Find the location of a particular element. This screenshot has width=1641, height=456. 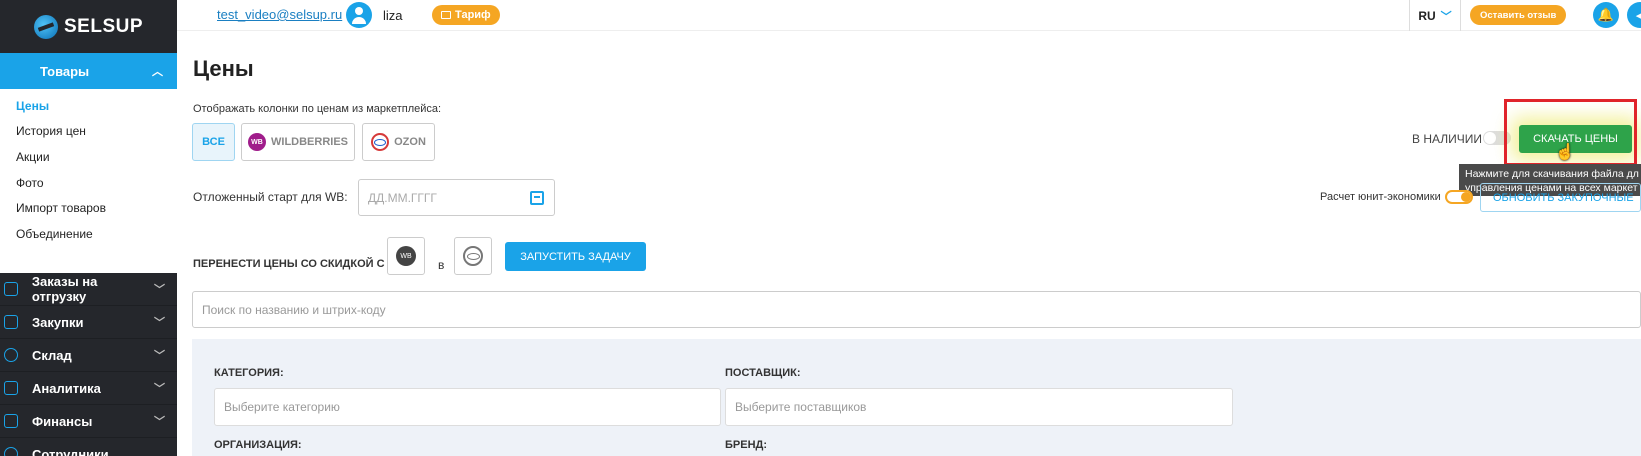

transfer-to-ozon-button is located at coordinates (473, 256).